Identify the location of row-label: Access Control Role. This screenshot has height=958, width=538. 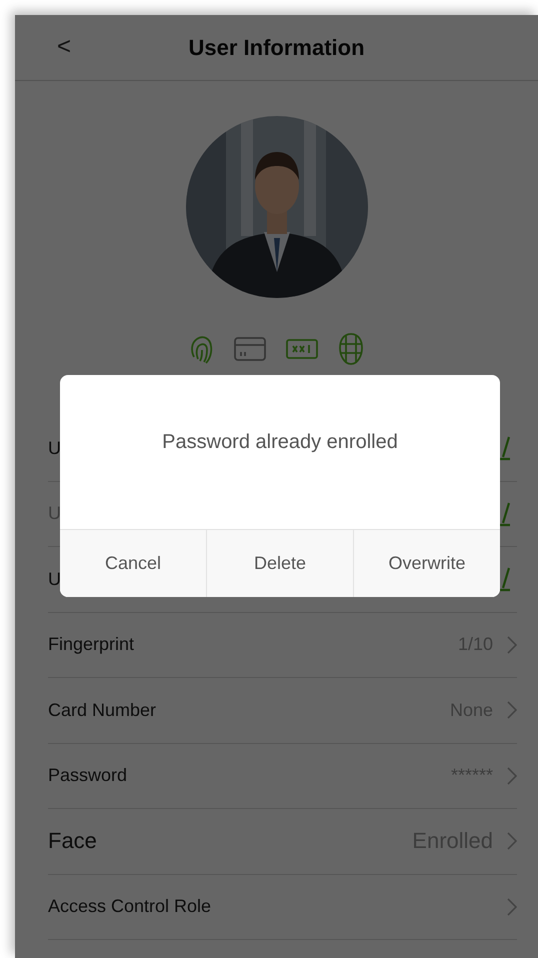
(130, 907).